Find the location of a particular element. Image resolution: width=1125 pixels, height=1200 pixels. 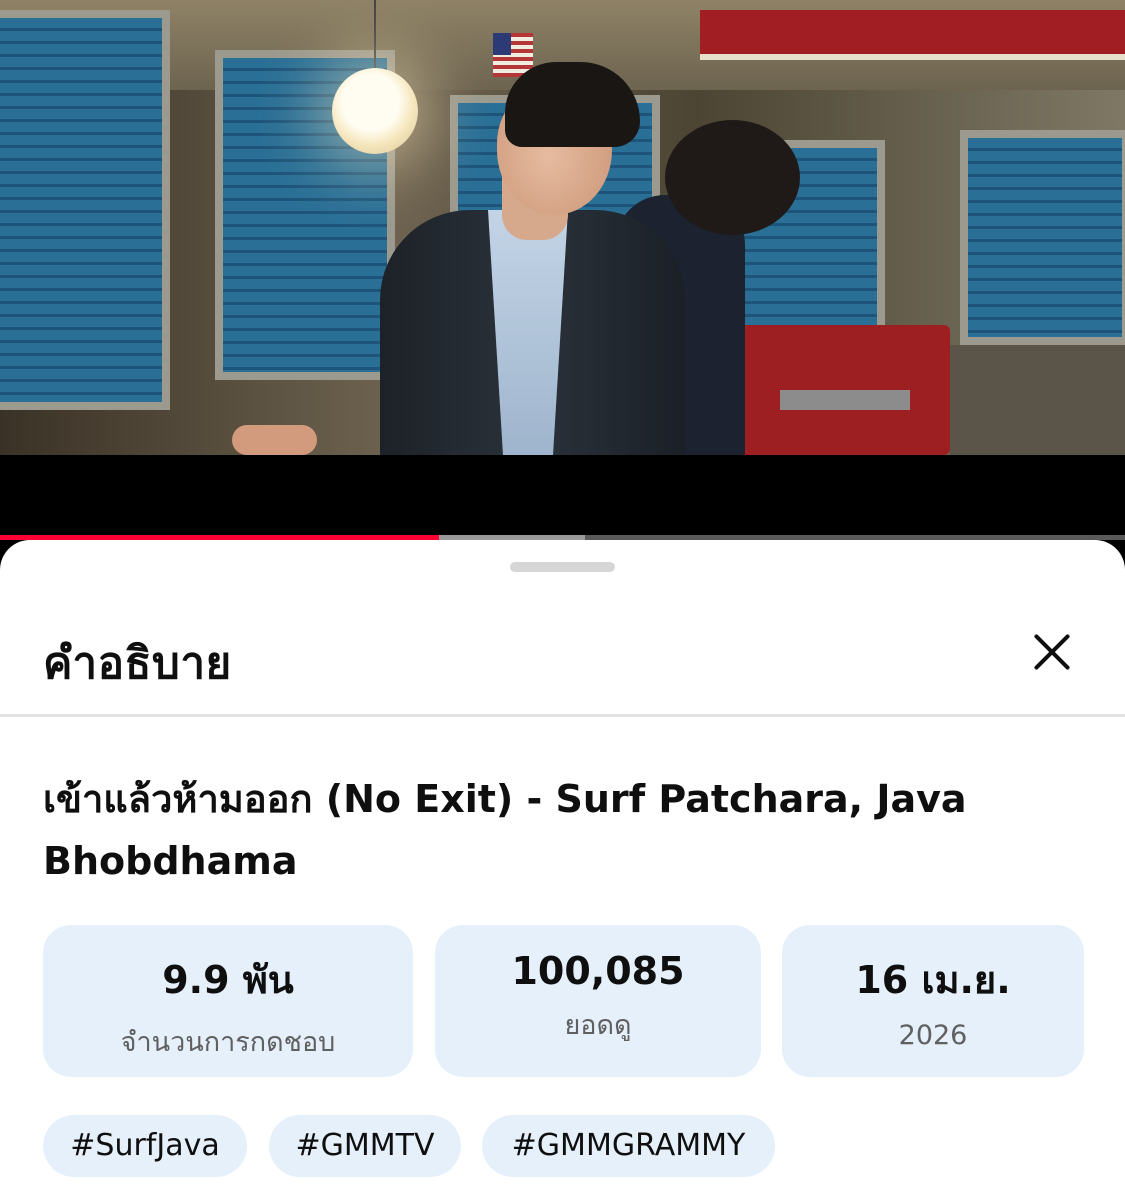

date-stat: 16 เม.ย. 2026 is located at coordinates (933, 1001).